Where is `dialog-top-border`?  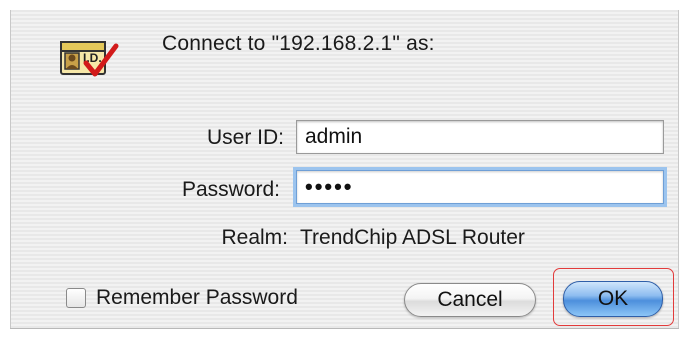
dialog-top-border is located at coordinates (343, 5).